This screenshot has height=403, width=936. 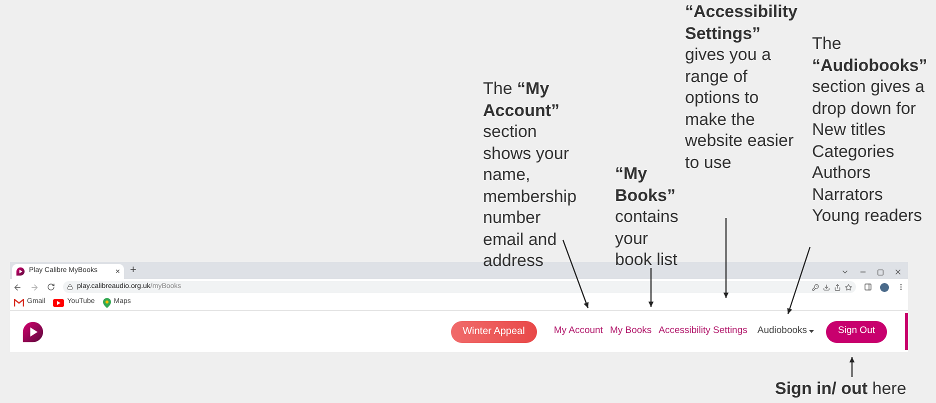 I want to click on annotation-text: The “Audiobooks” section gives a drop down for New titles Categories Authors Narrators Young readers, so click(x=870, y=129).